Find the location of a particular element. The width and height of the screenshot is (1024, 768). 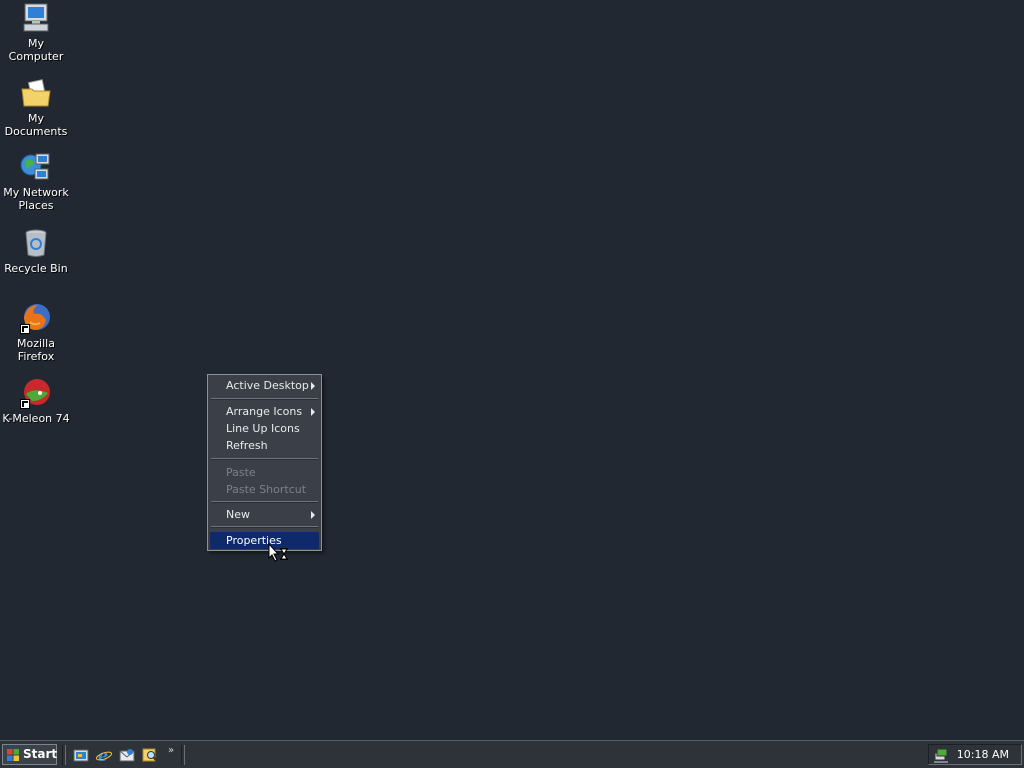

desktop-icon-label: K-Meleon 74 is located at coordinates (36, 418).